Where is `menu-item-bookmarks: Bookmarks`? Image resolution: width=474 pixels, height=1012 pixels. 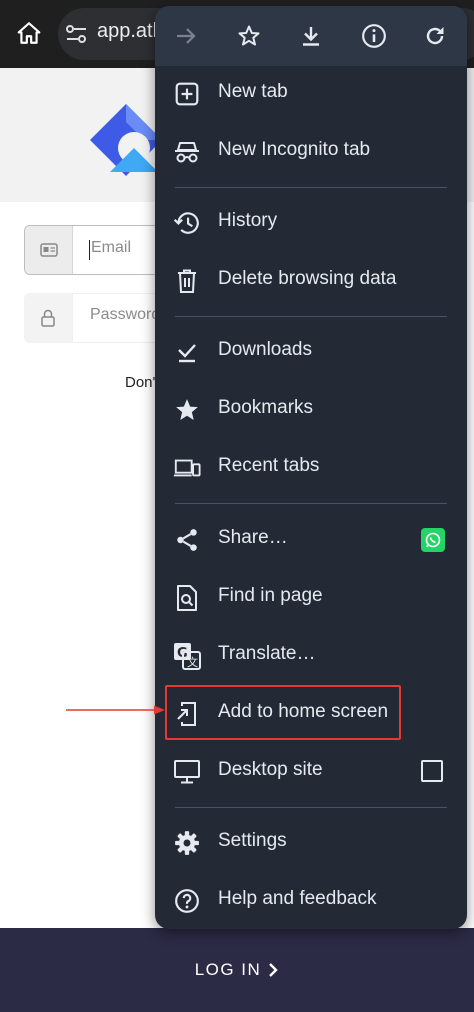 menu-item-bookmarks: Bookmarks is located at coordinates (311, 410).